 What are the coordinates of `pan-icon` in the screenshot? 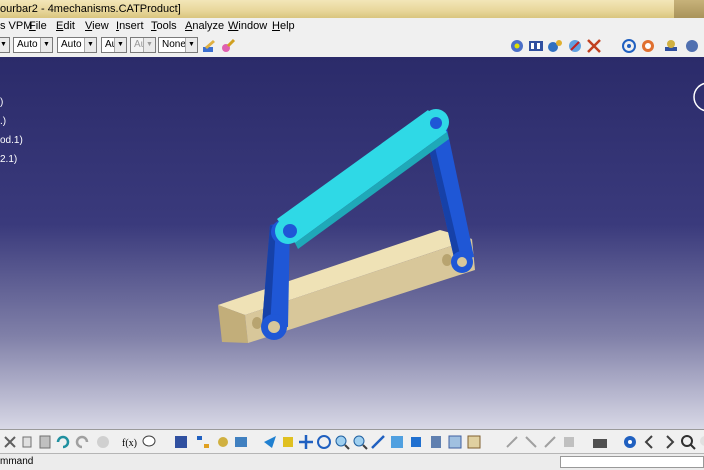 It's located at (306, 442).